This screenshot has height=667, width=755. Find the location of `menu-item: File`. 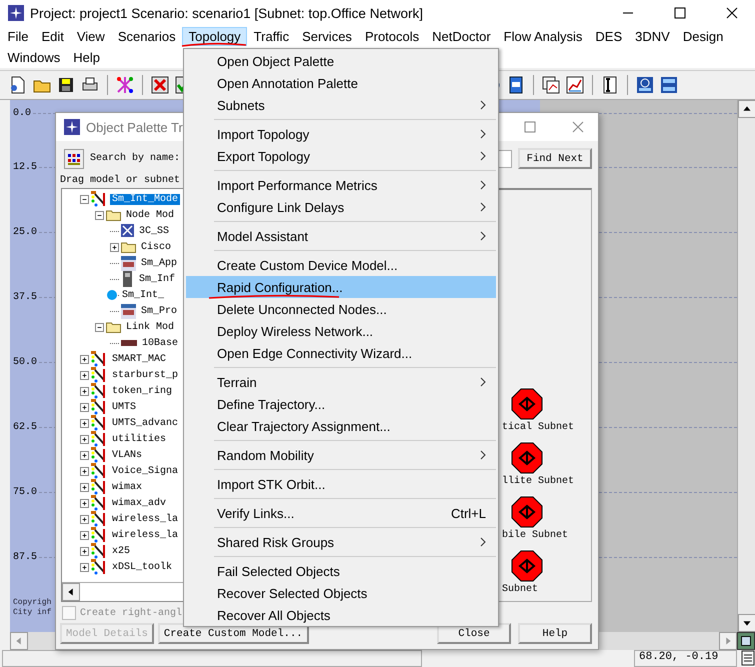

menu-item: File is located at coordinates (18, 36).